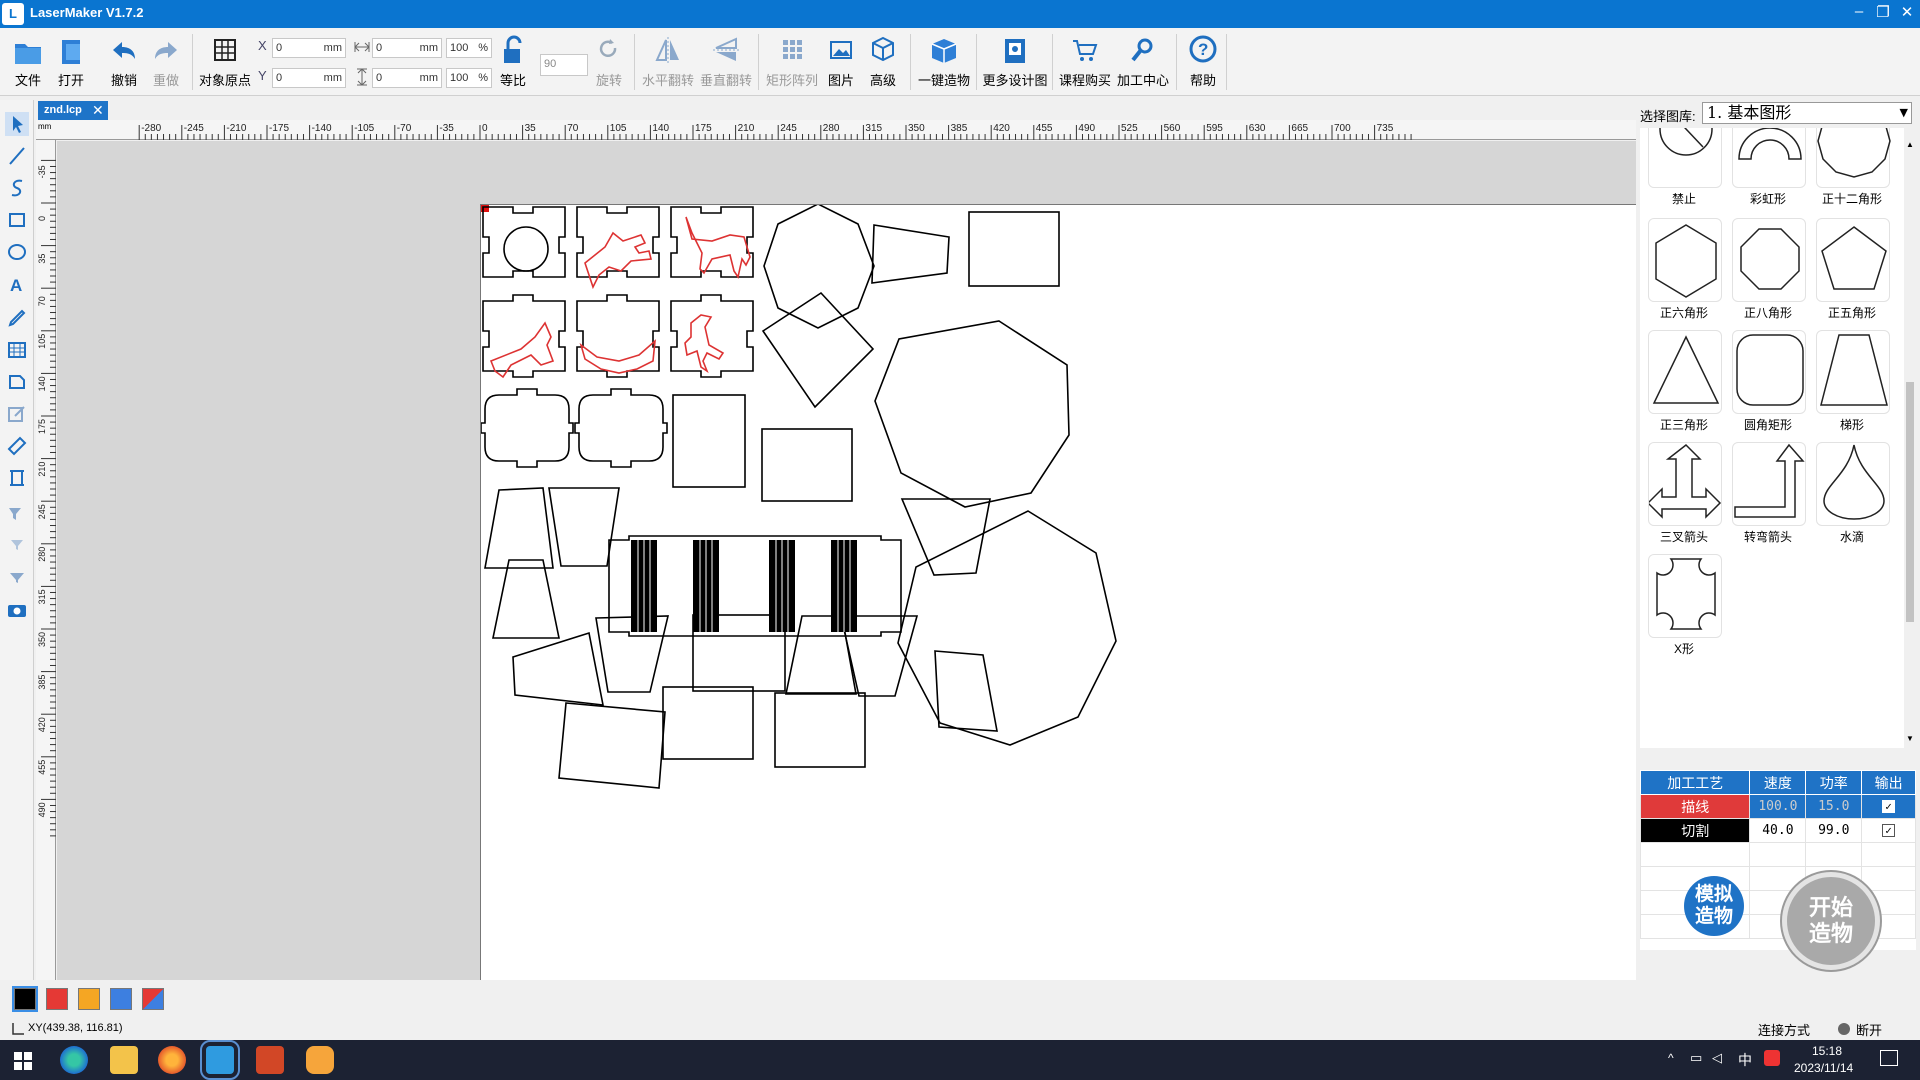  I want to click on restore-button: ❐, so click(1883, 12).